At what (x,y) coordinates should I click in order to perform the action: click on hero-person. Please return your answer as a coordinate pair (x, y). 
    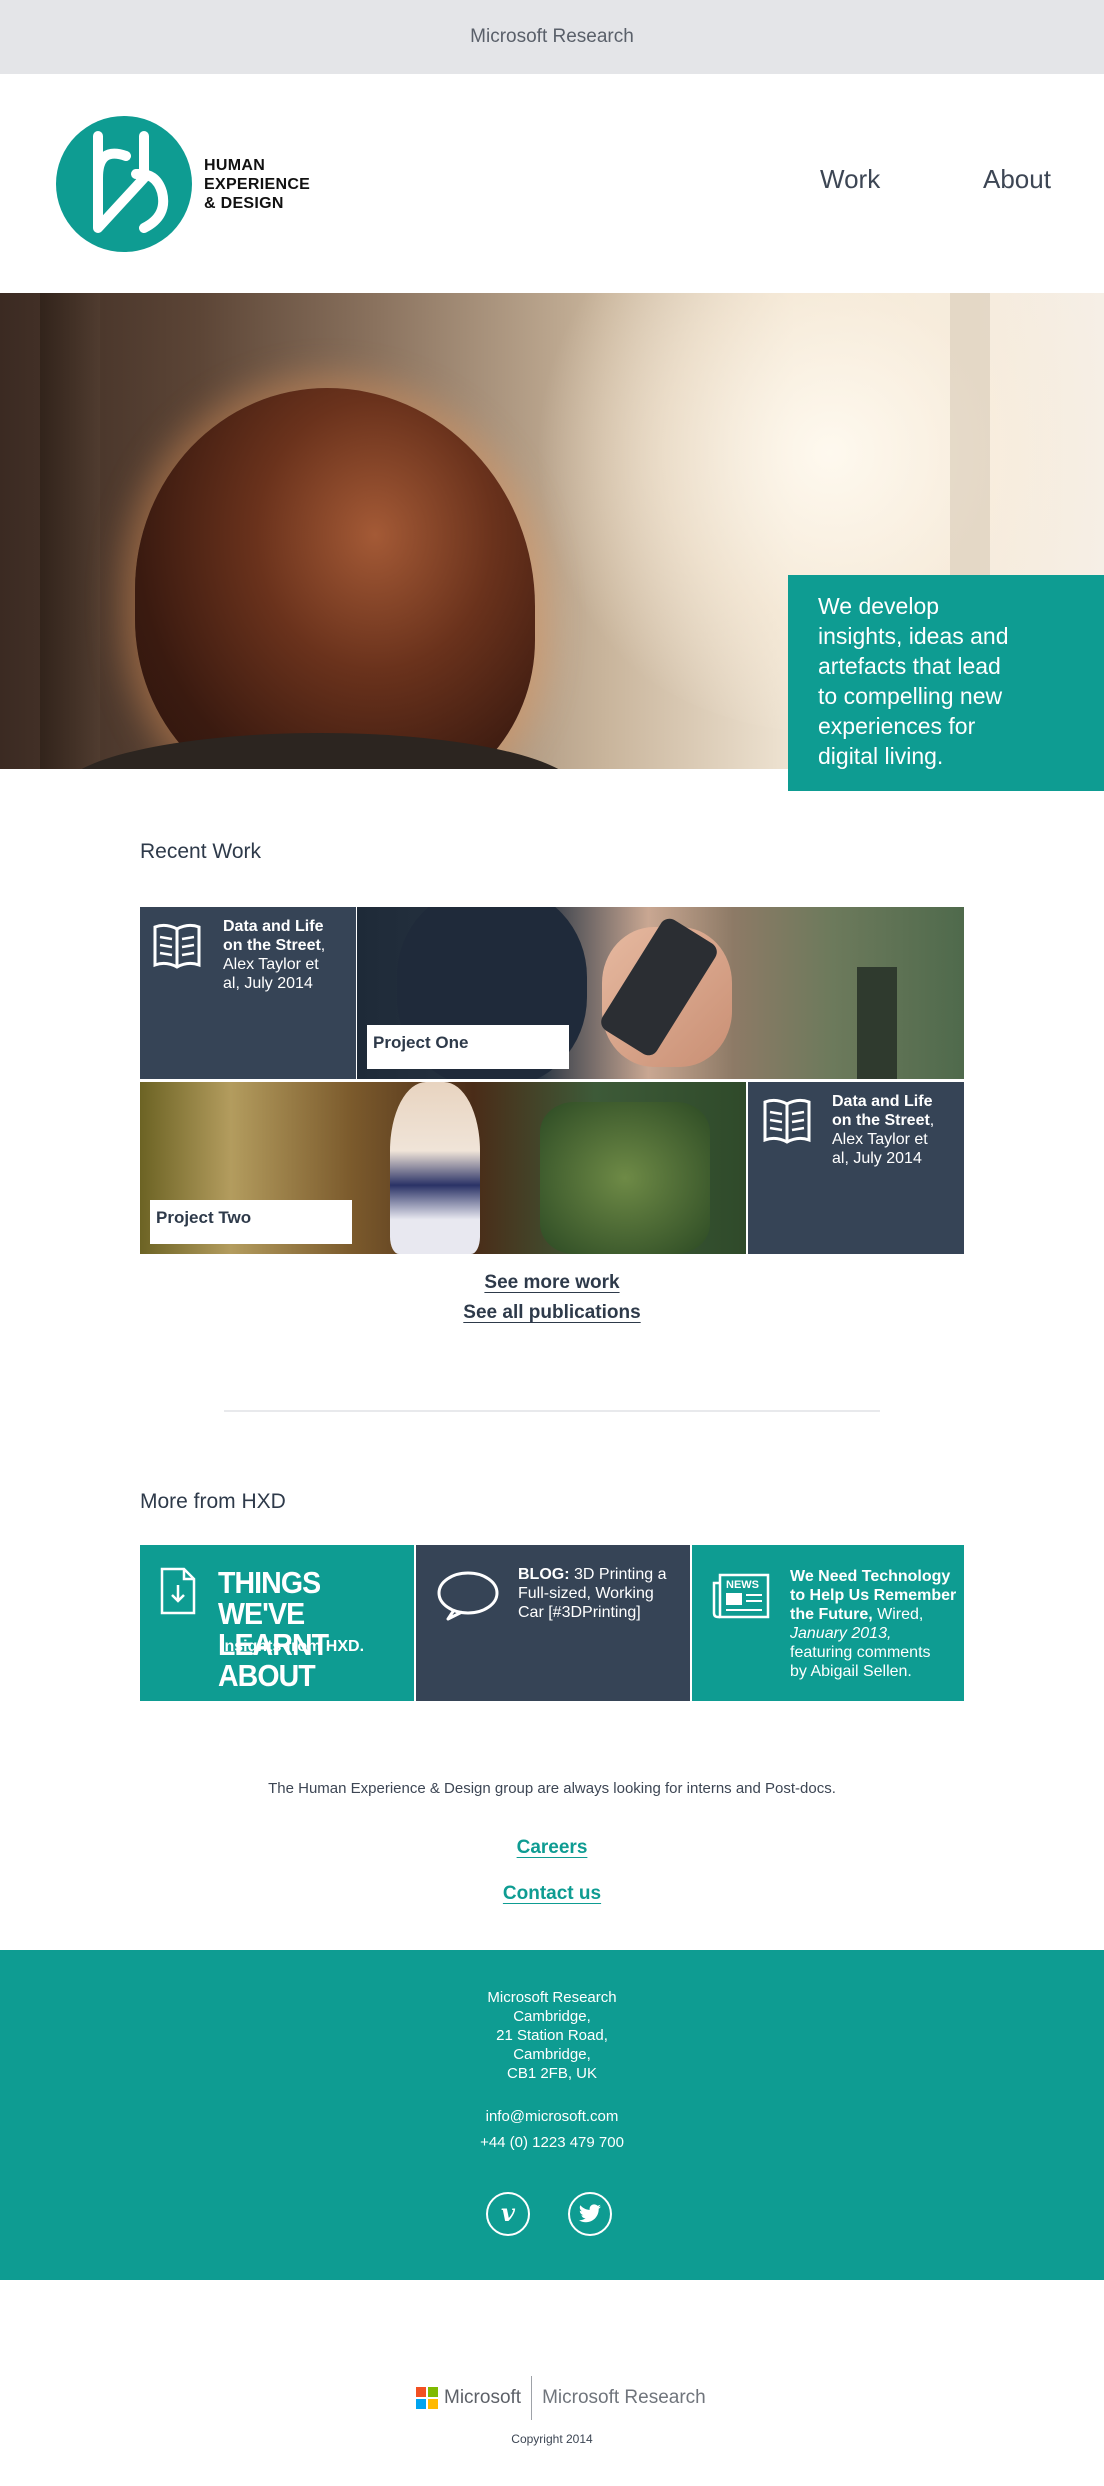
    Looking at the image, I should click on (335, 578).